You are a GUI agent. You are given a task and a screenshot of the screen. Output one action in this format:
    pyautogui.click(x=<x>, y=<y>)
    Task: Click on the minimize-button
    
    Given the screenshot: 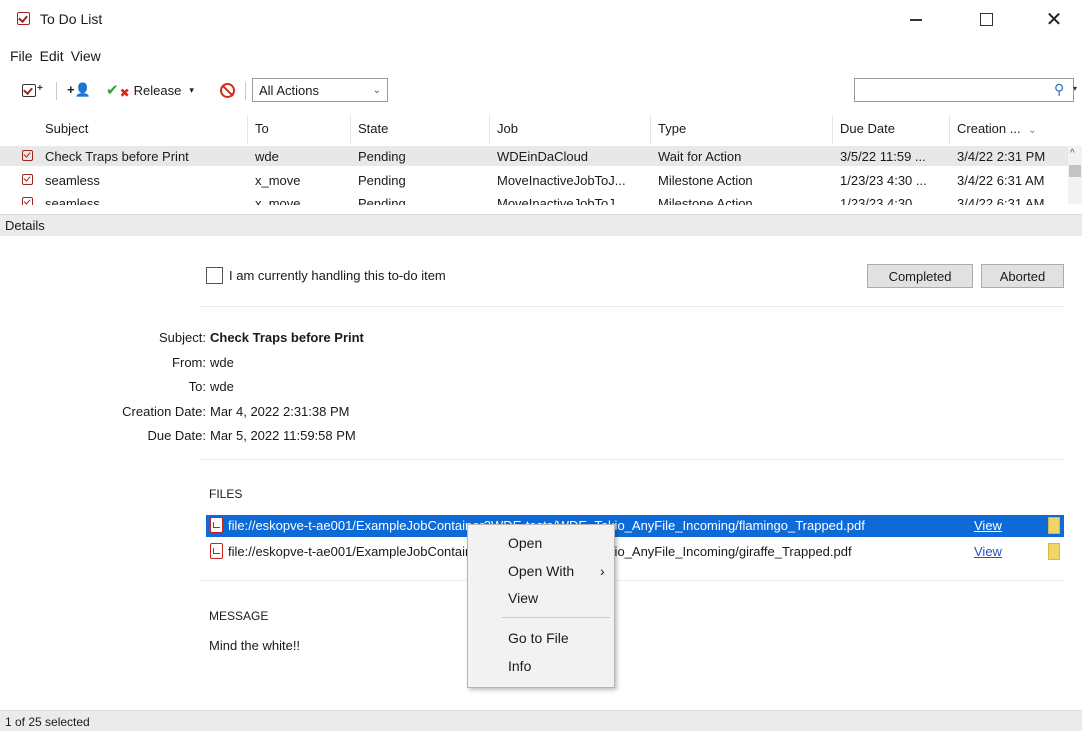 What is the action you would take?
    pyautogui.click(x=916, y=19)
    